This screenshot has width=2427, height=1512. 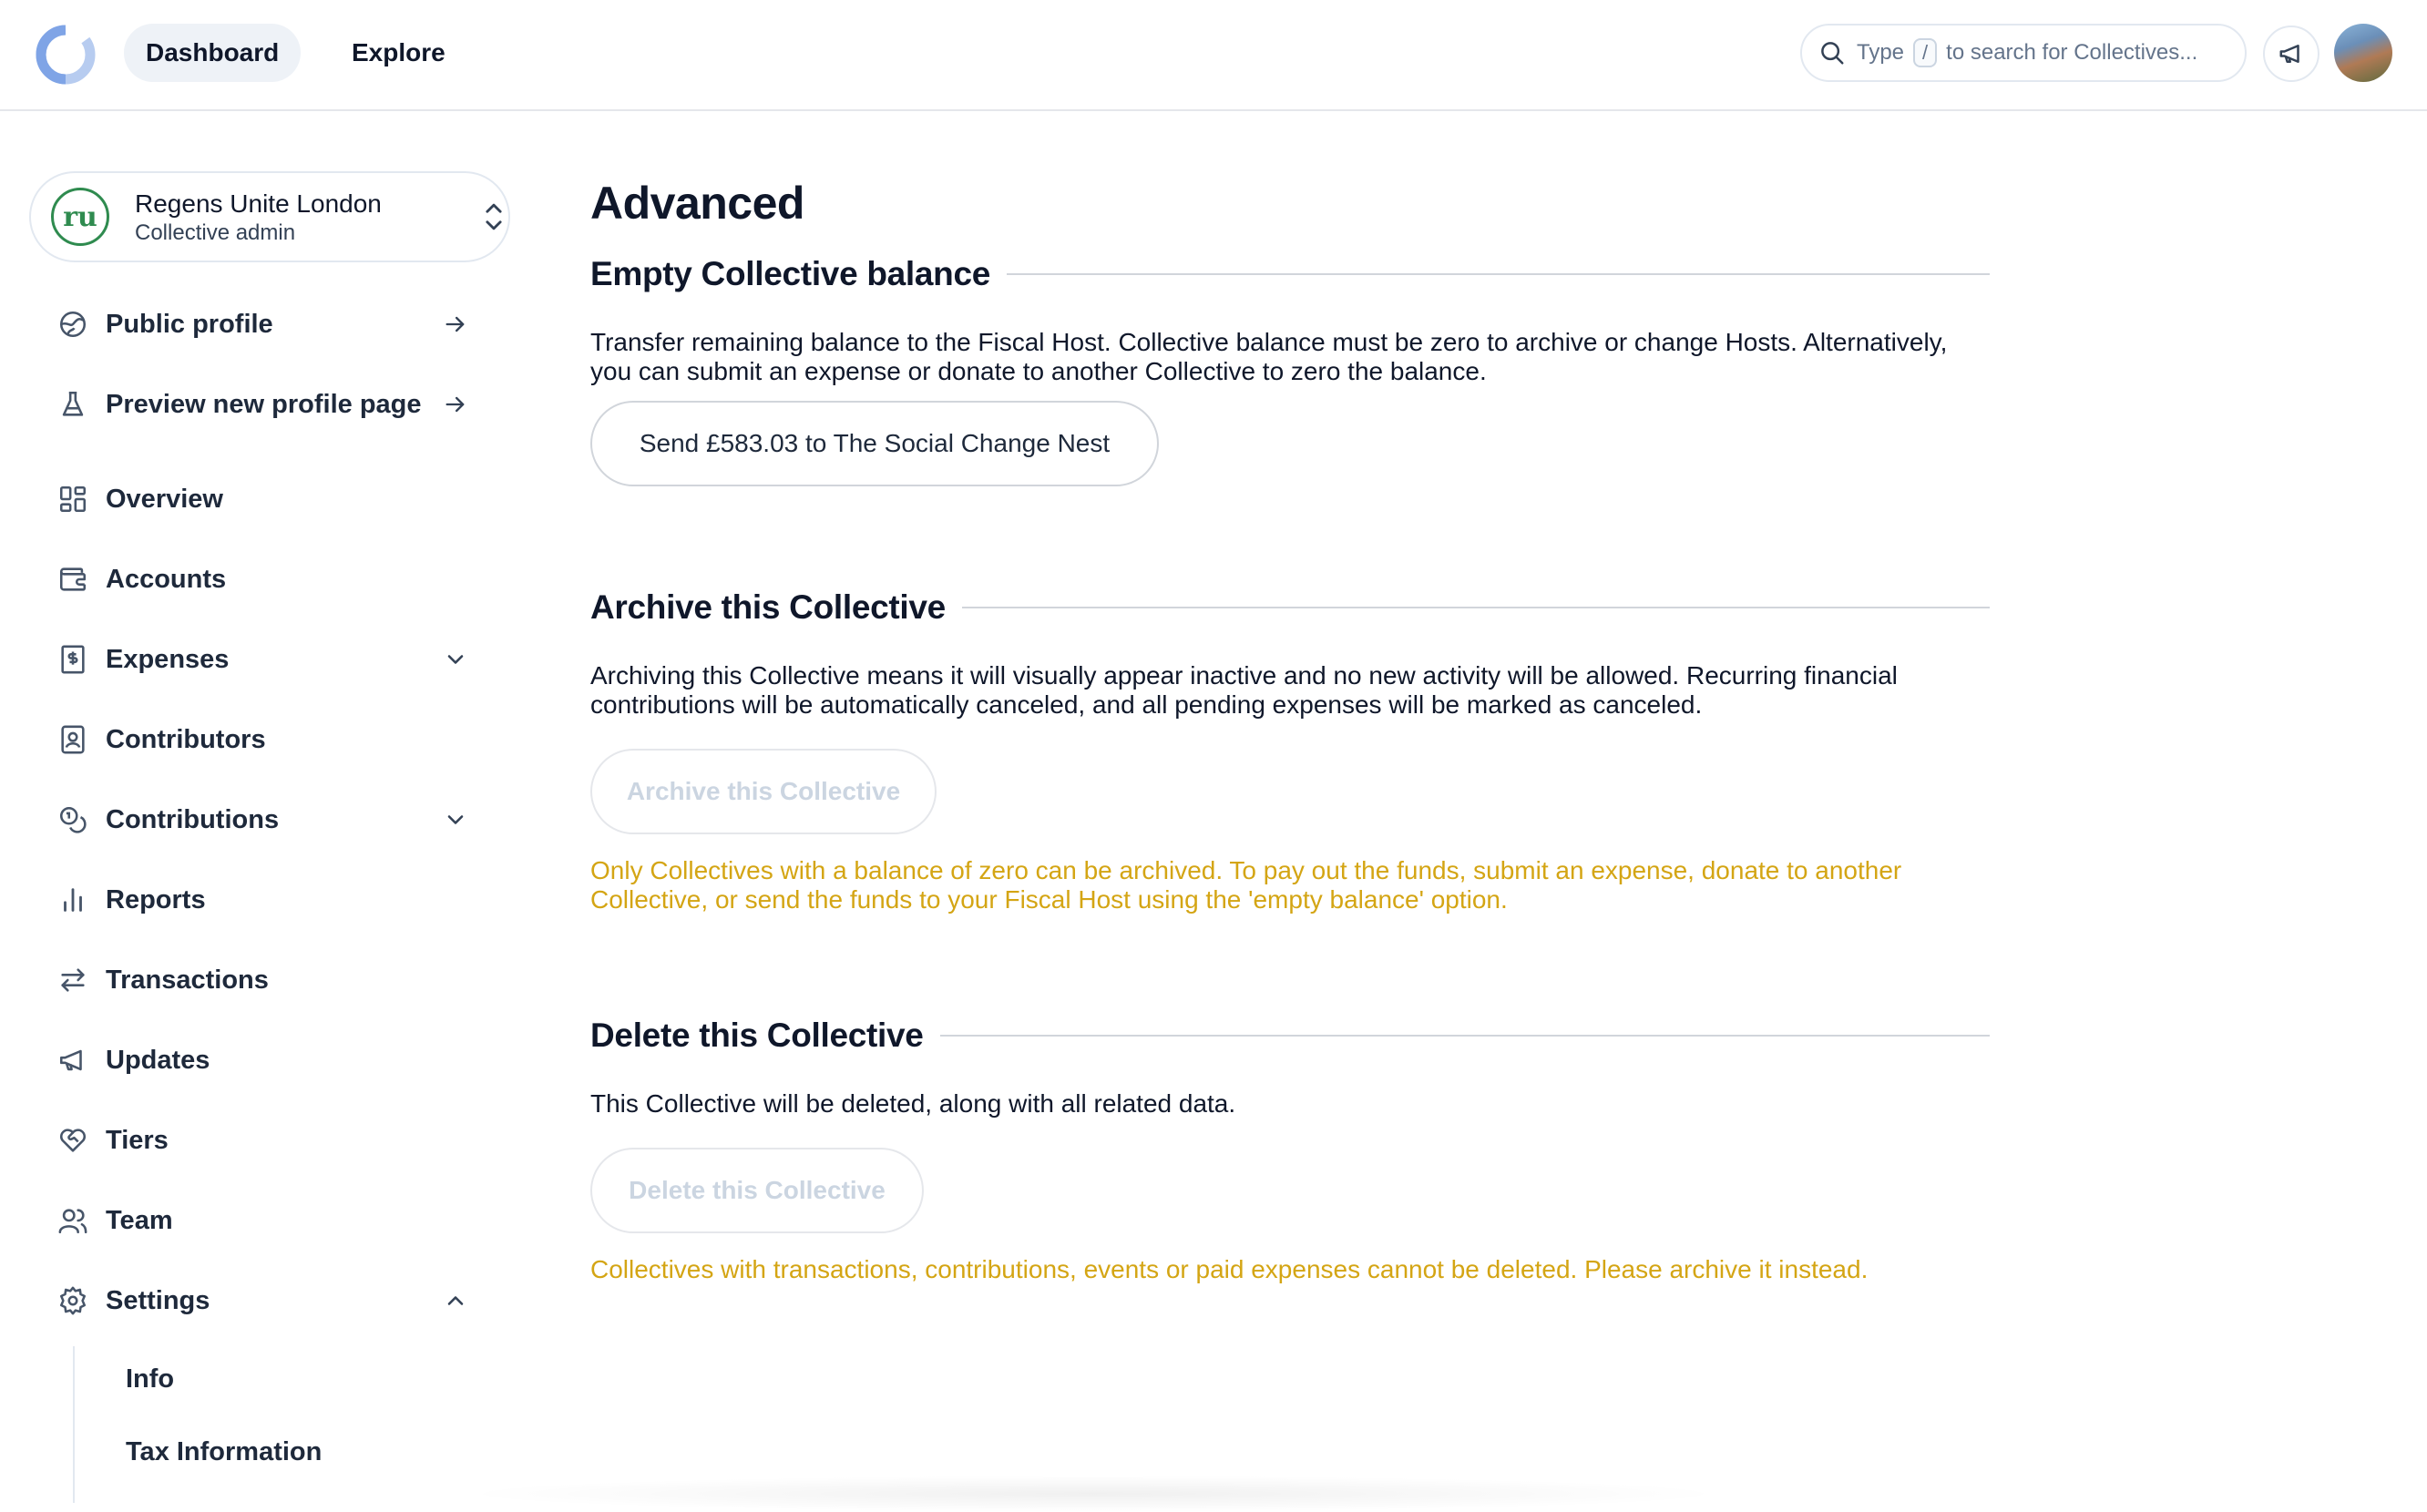 What do you see at coordinates (73, 739) in the screenshot?
I see `contact-icon` at bounding box center [73, 739].